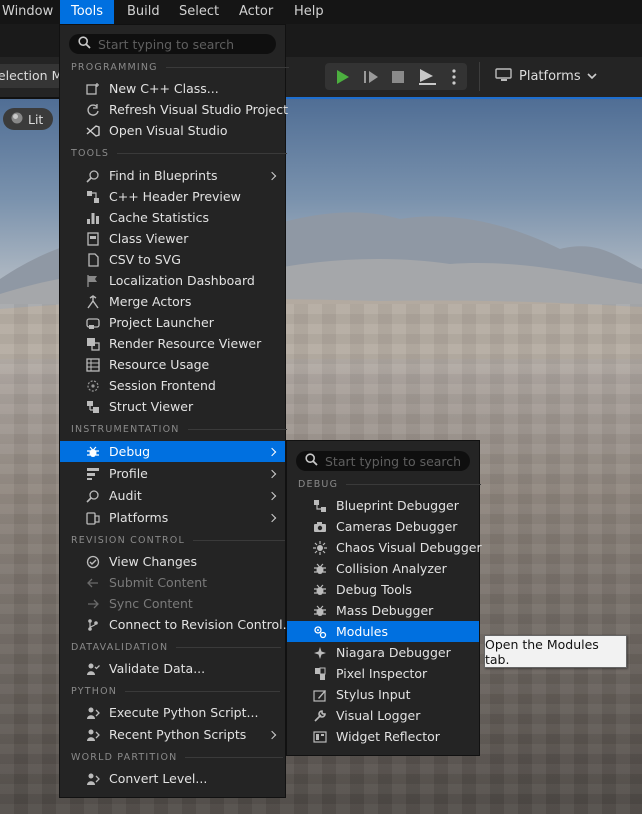 Image resolution: width=642 pixels, height=814 pixels. What do you see at coordinates (318, 484) in the screenshot?
I see `section-label: DEBUG` at bounding box center [318, 484].